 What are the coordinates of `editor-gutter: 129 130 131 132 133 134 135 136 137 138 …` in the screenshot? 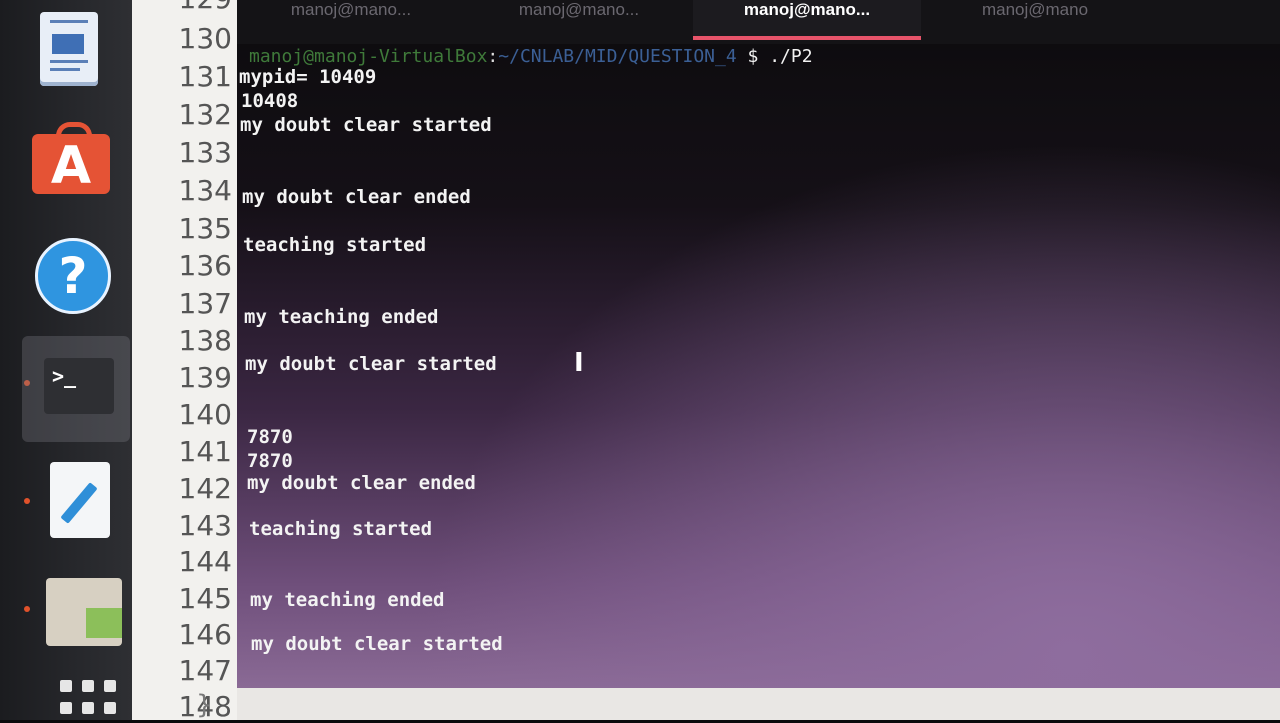 It's located at (186, 361).